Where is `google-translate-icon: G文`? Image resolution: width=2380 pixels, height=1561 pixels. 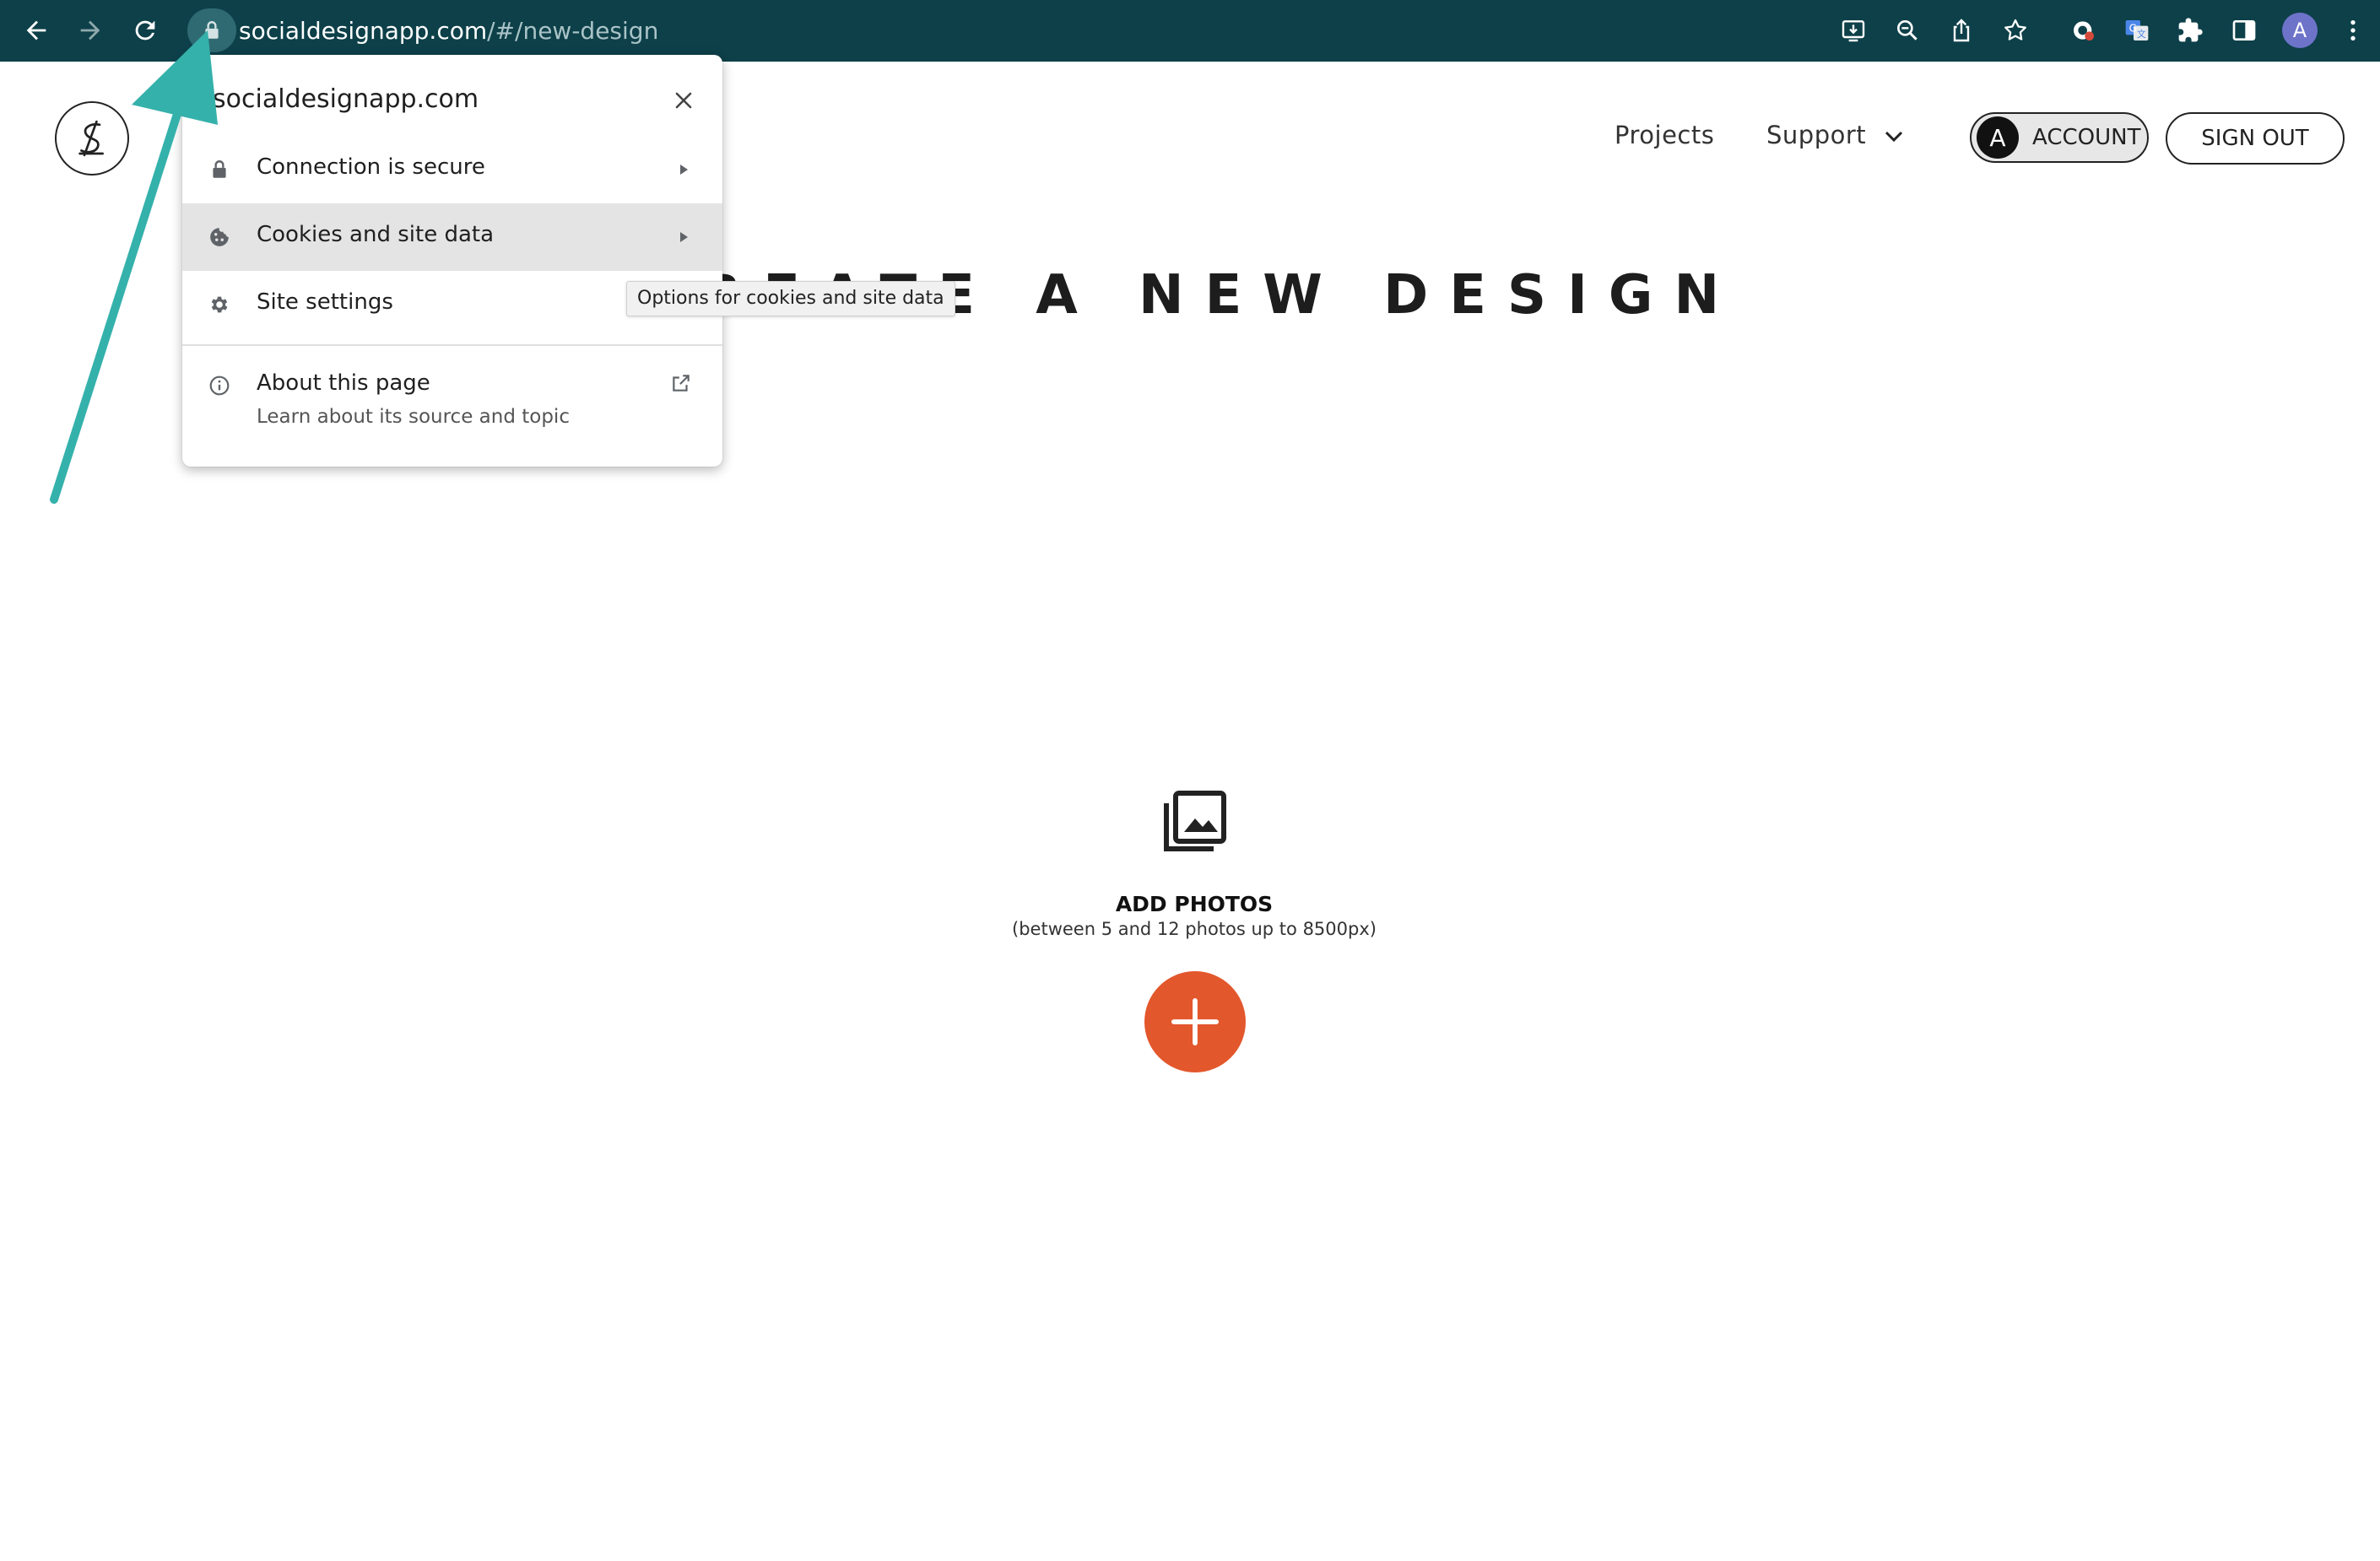 google-translate-icon: G文 is located at coordinates (2137, 30).